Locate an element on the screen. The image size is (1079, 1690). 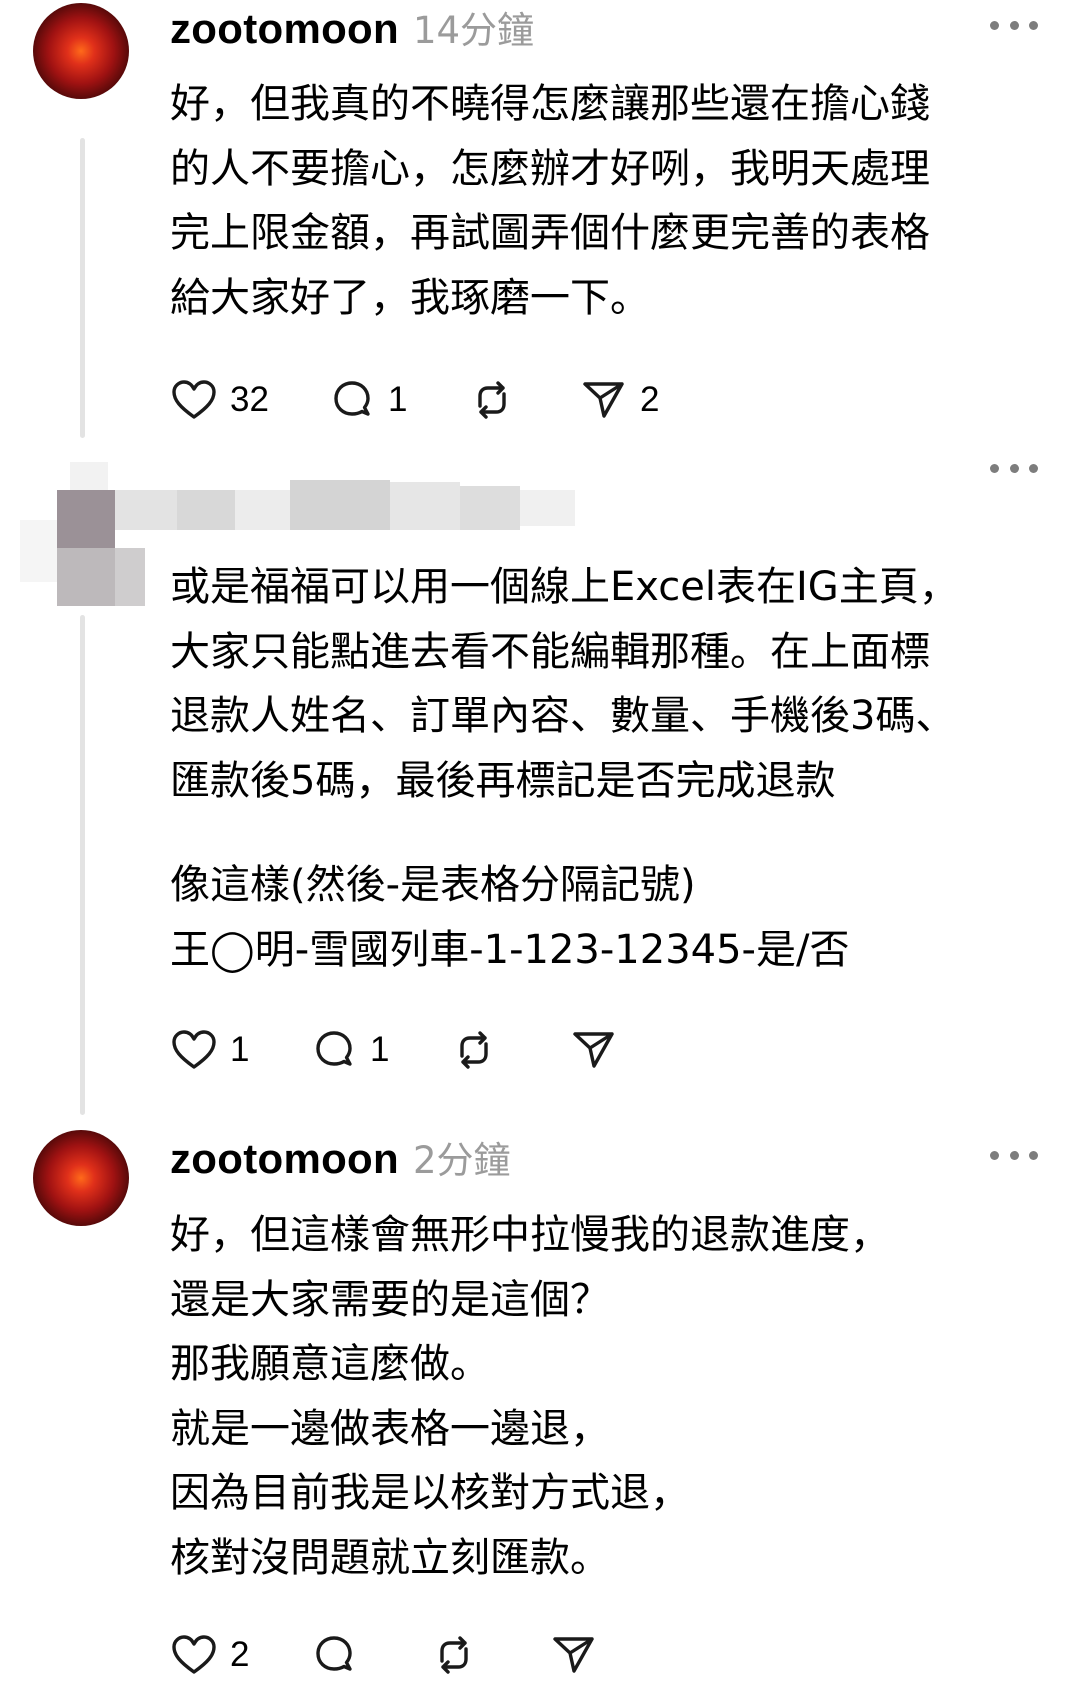
timestamp: 2分鐘 is located at coordinates (461, 1160).